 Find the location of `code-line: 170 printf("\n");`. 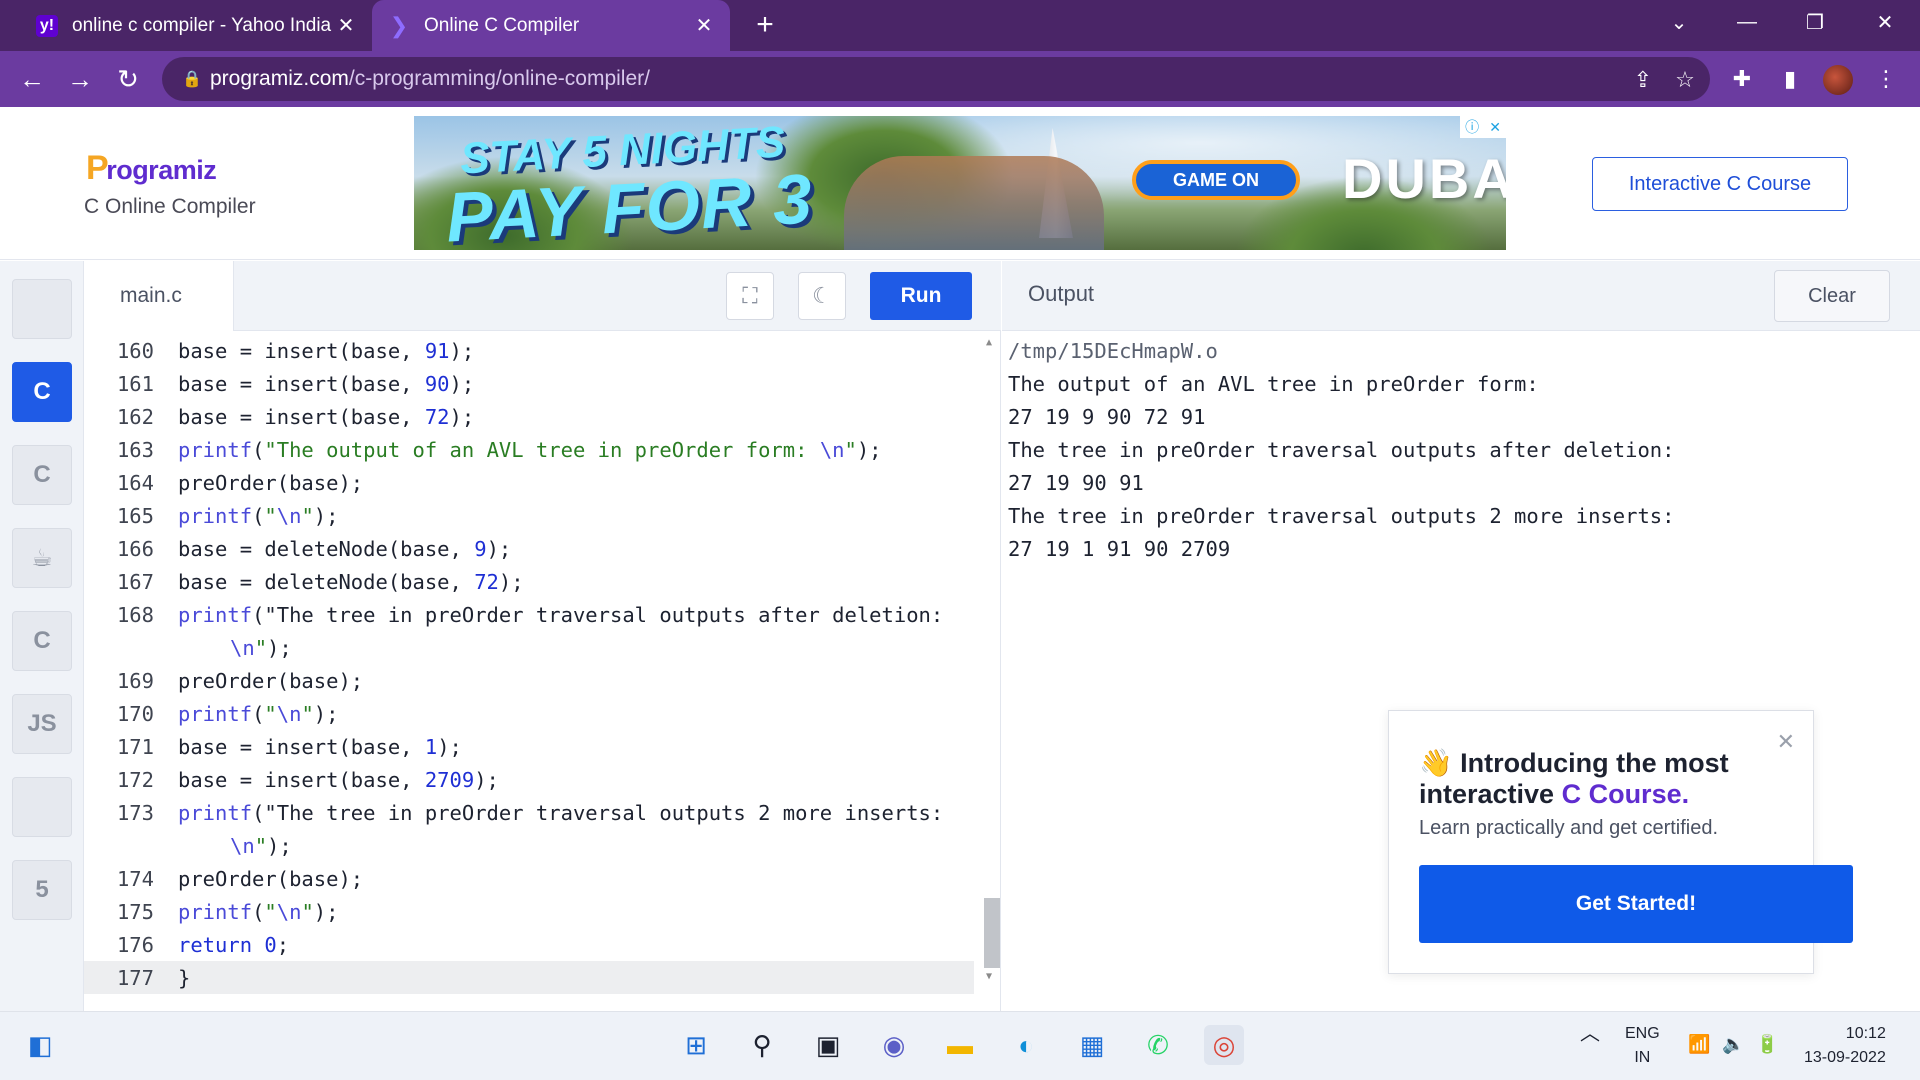

code-line: 170 printf("\n"); is located at coordinates (529, 713).